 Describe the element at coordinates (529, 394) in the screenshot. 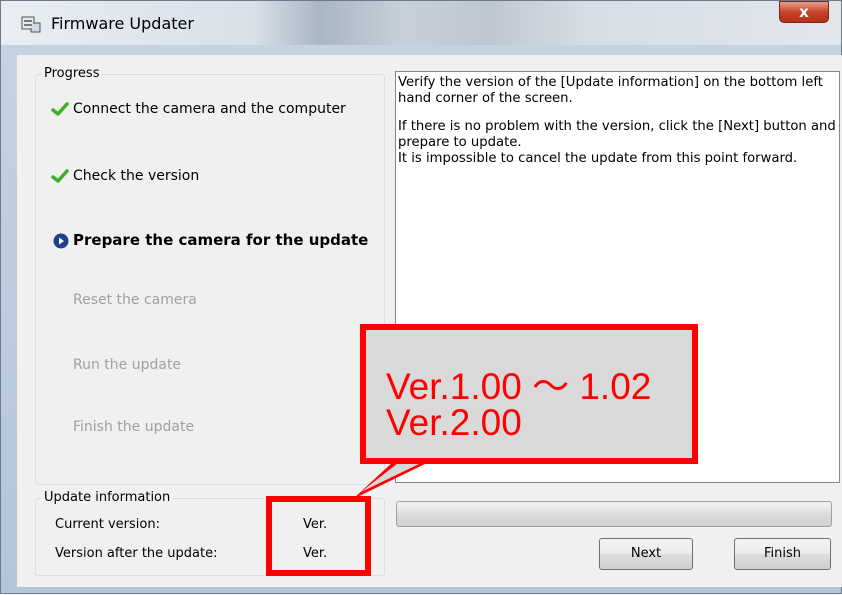

I see `version-callout-box: Ver.1.00 〜 1.02 Ver.2.00` at that location.